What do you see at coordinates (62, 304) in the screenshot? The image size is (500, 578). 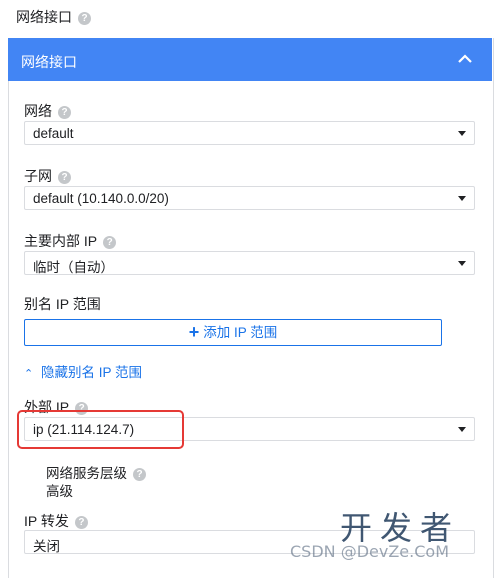 I see `alias-ip-label: 别名 IP 范围` at bounding box center [62, 304].